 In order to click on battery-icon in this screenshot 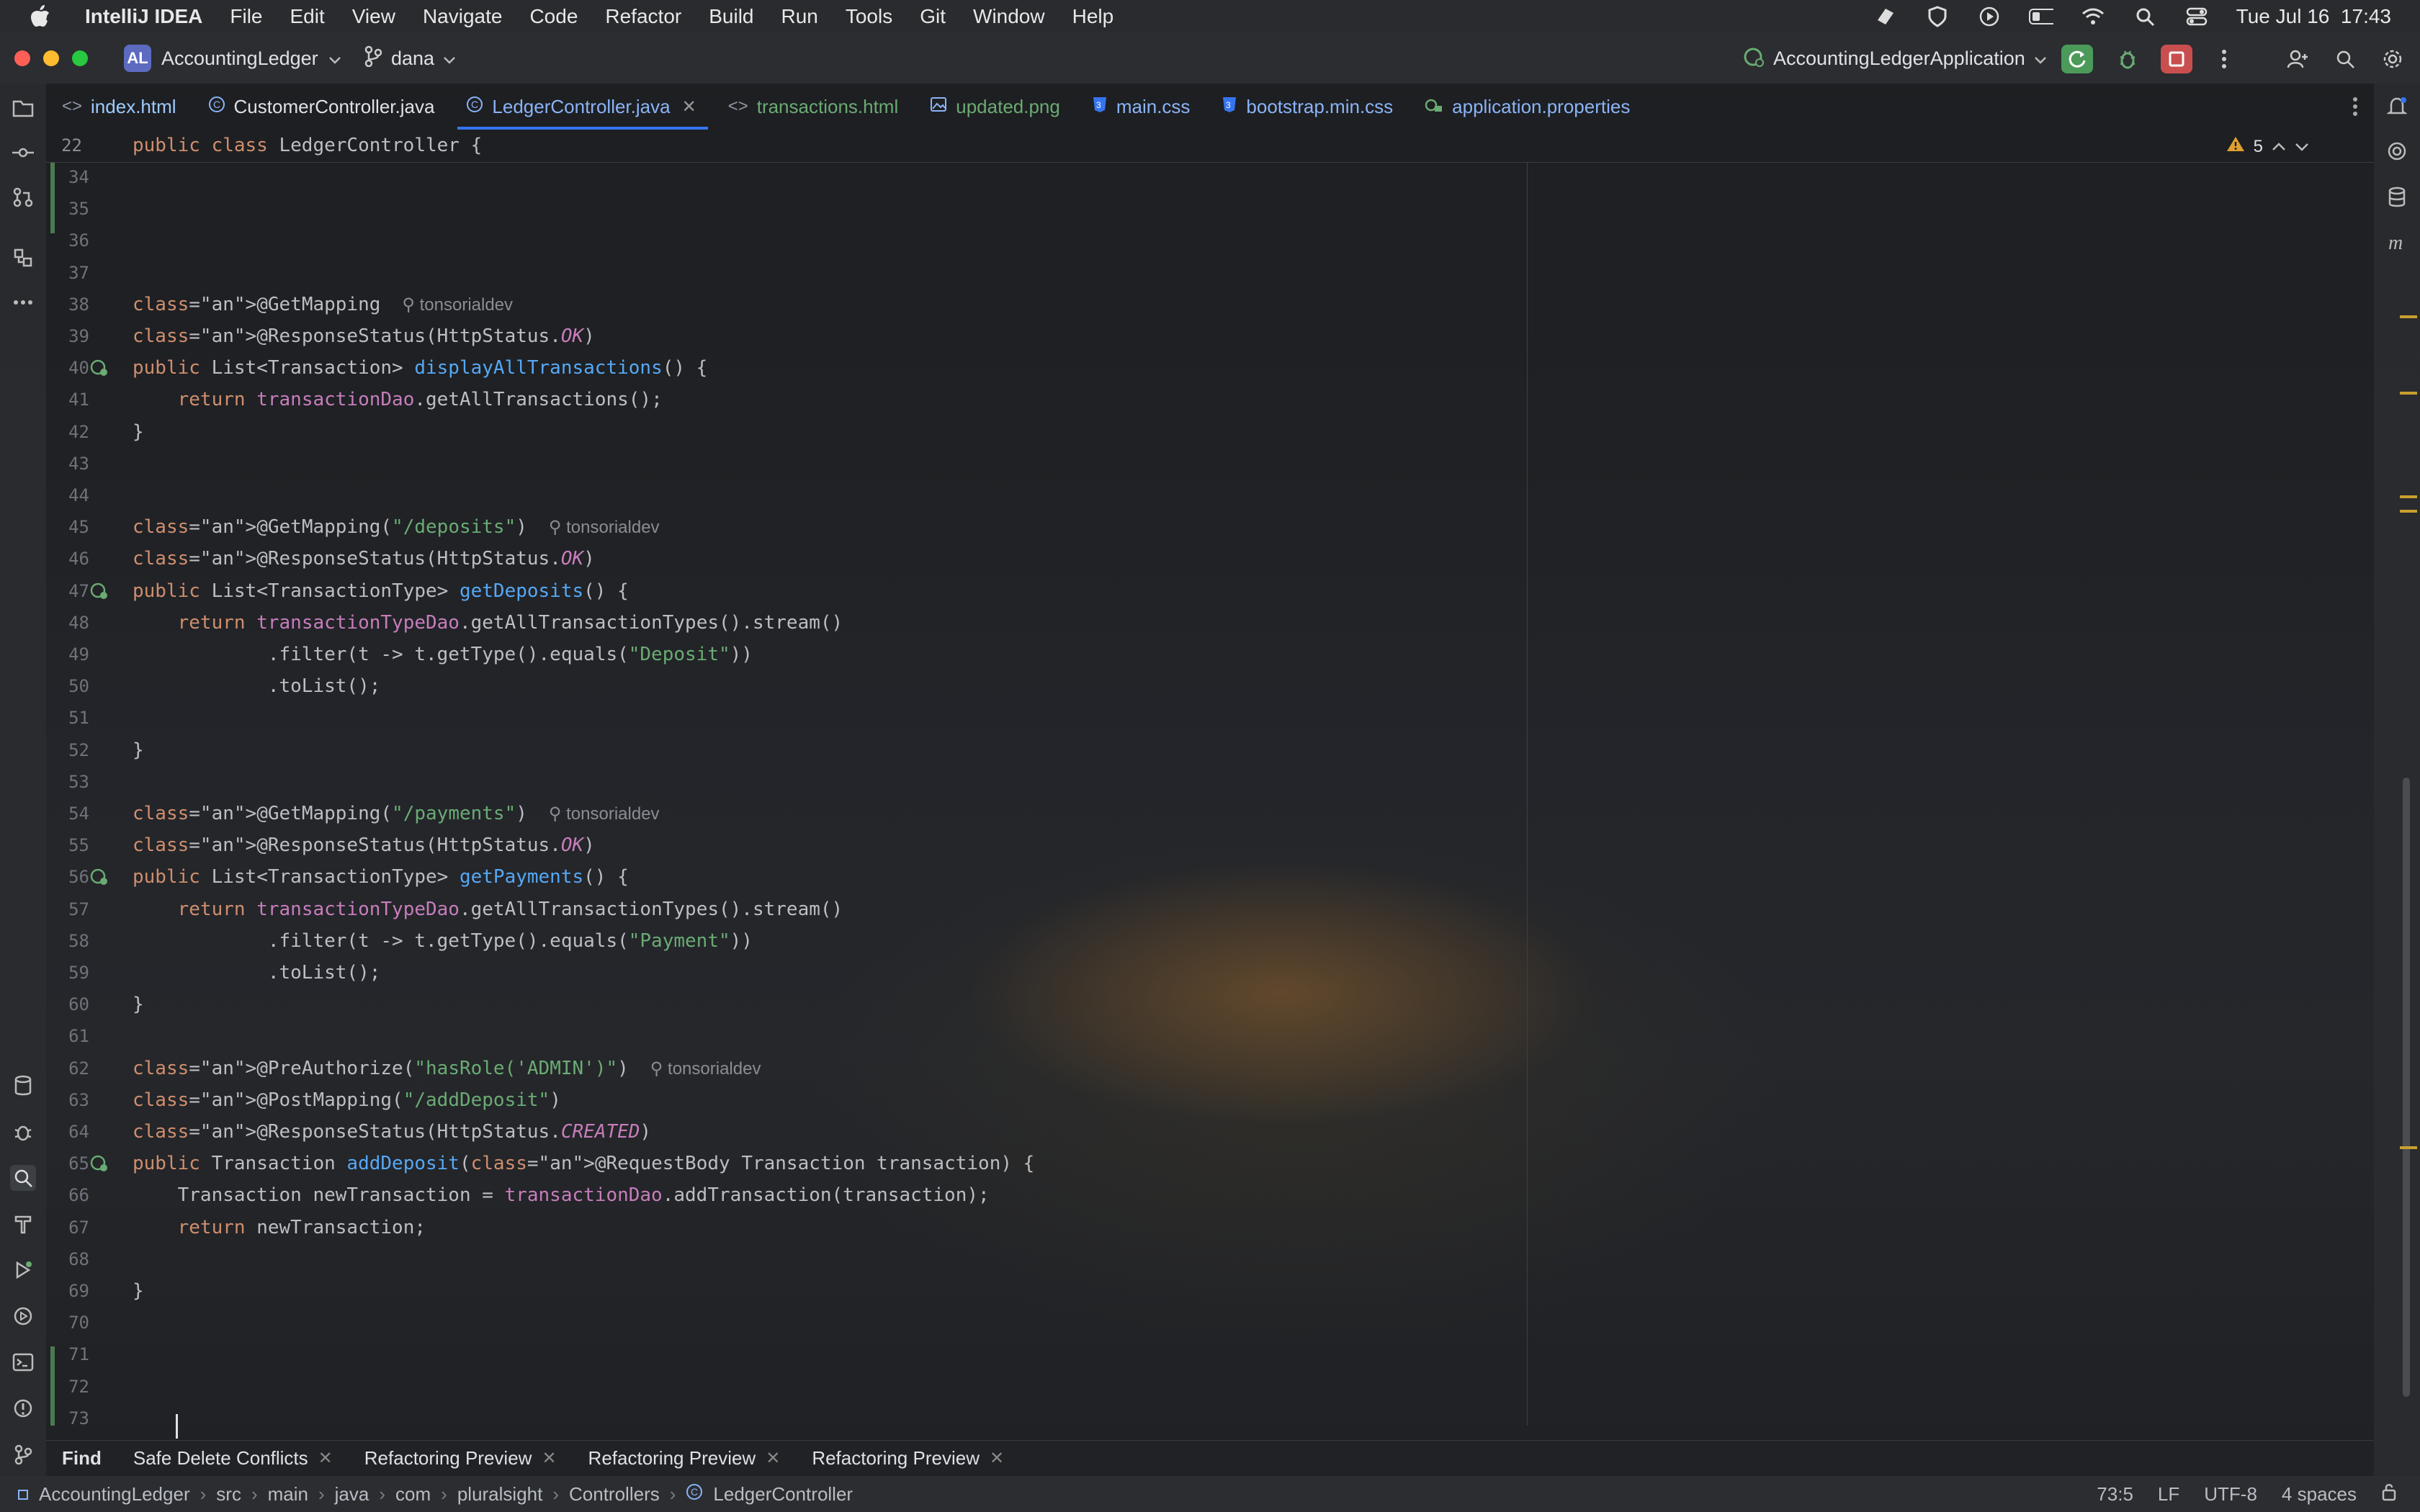, I will do `click(2040, 16)`.